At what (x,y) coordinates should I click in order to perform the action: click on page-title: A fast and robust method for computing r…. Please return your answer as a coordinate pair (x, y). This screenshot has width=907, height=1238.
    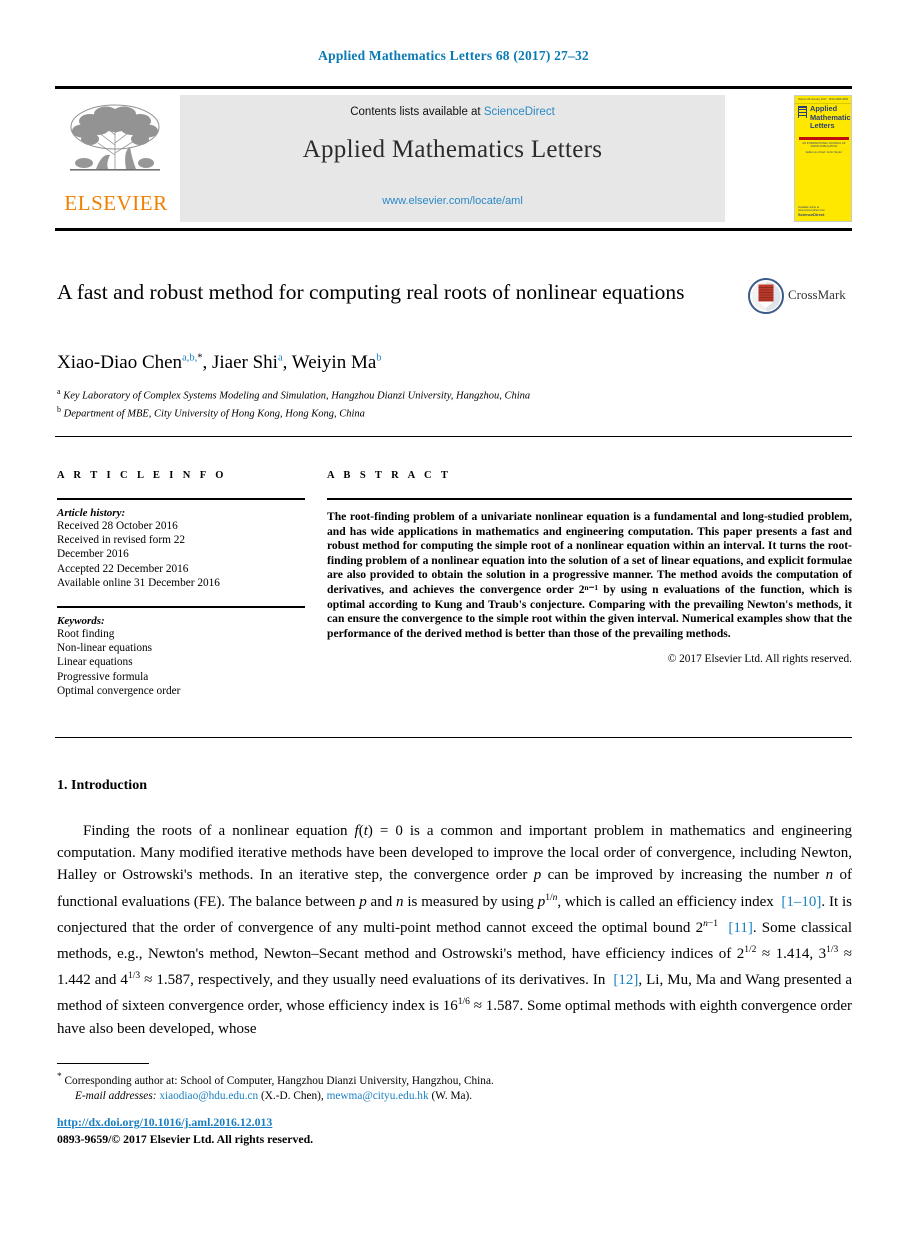
    Looking at the image, I should click on (371, 292).